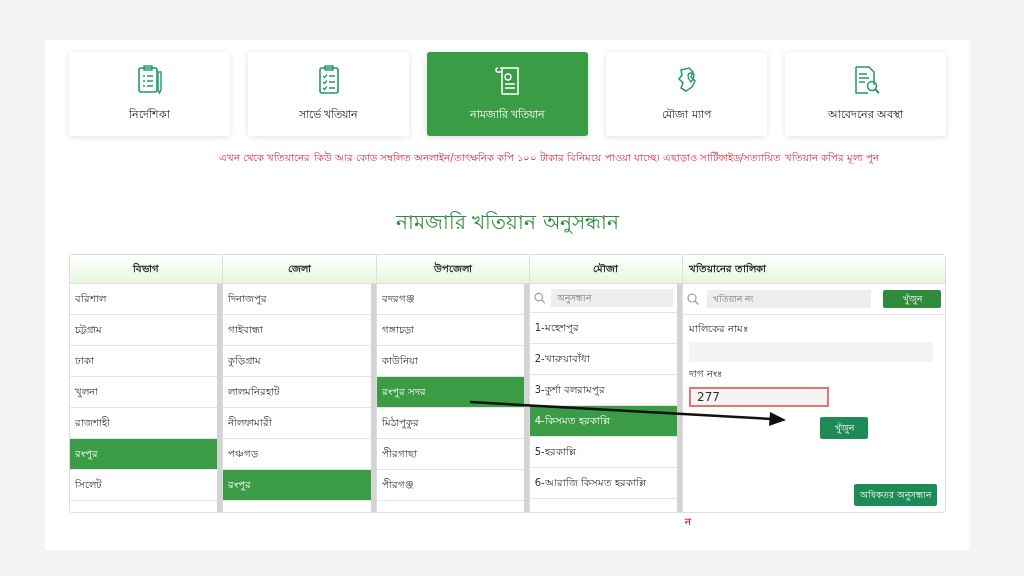  What do you see at coordinates (297, 423) in the screenshot?
I see `list-item: নীলফামারী` at bounding box center [297, 423].